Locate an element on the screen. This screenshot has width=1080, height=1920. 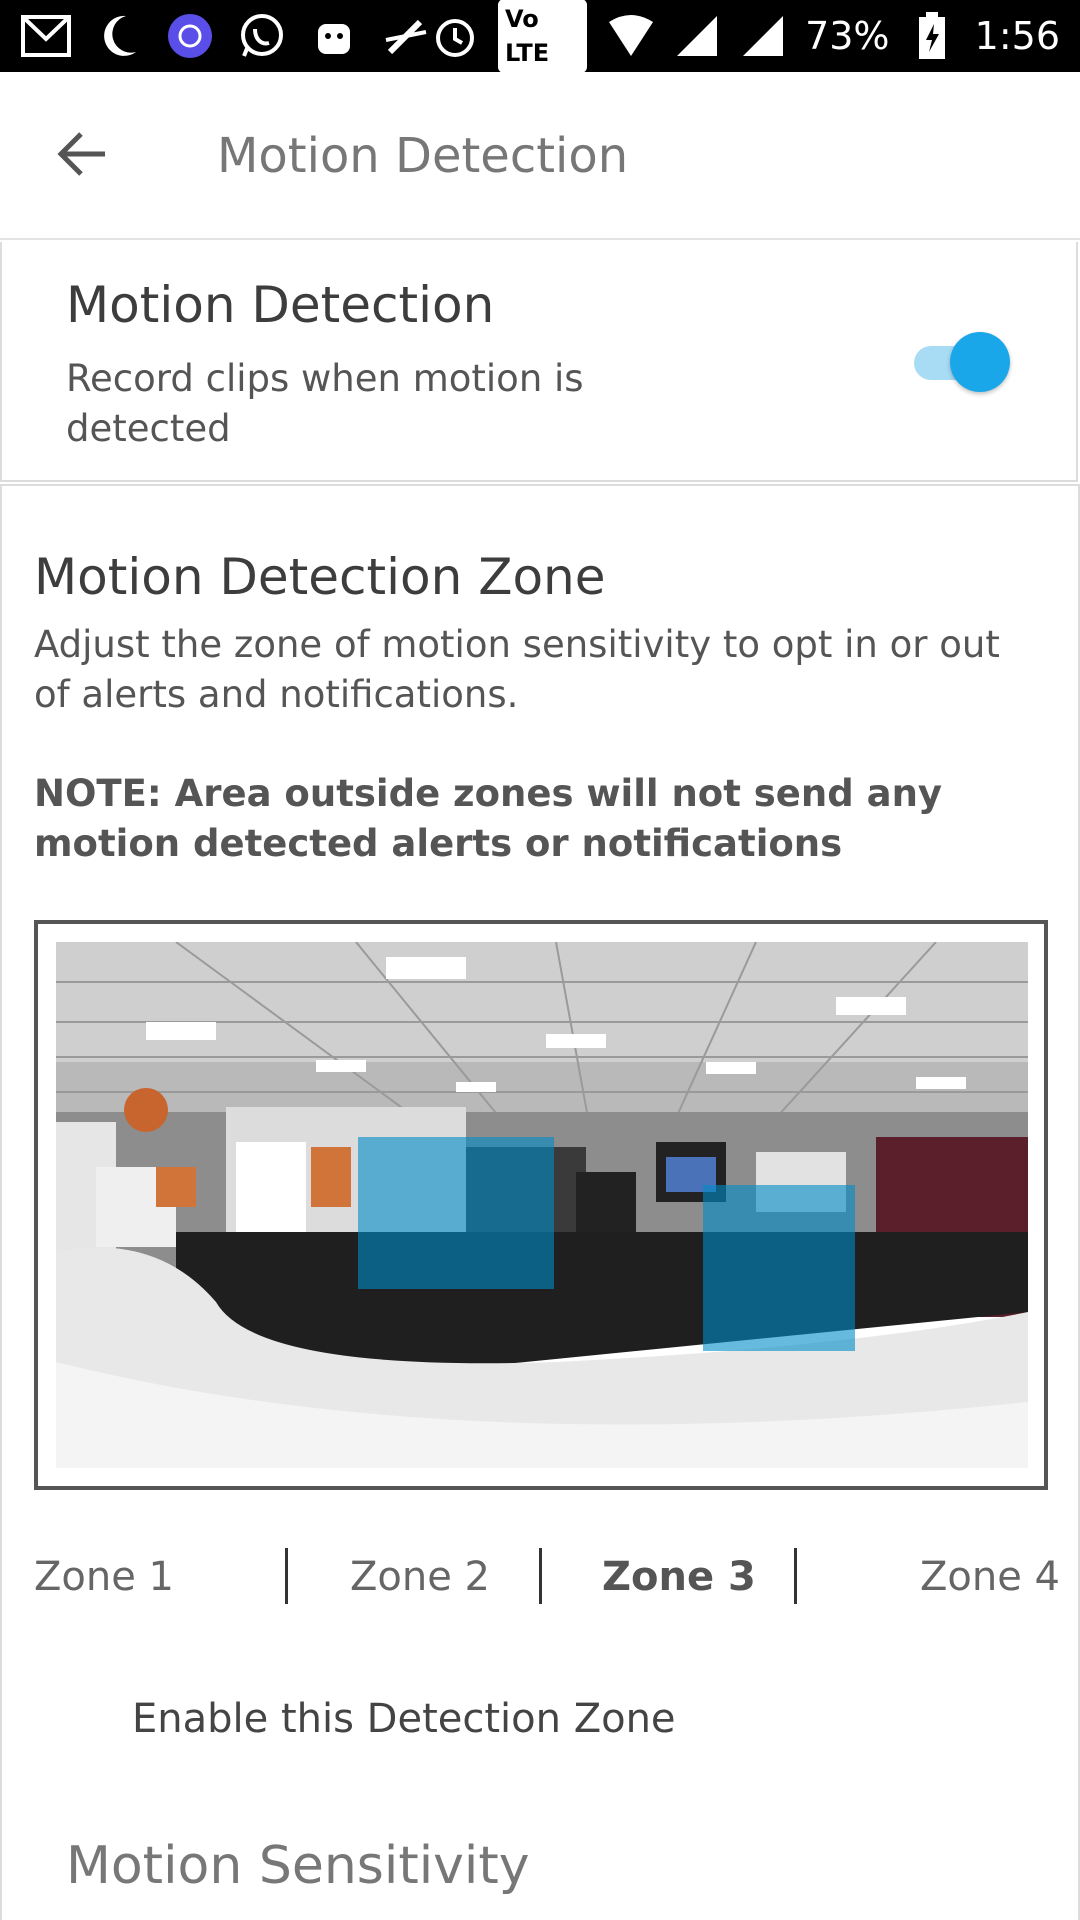
tab-zone-1: Zone 1 is located at coordinates (104, 1577).